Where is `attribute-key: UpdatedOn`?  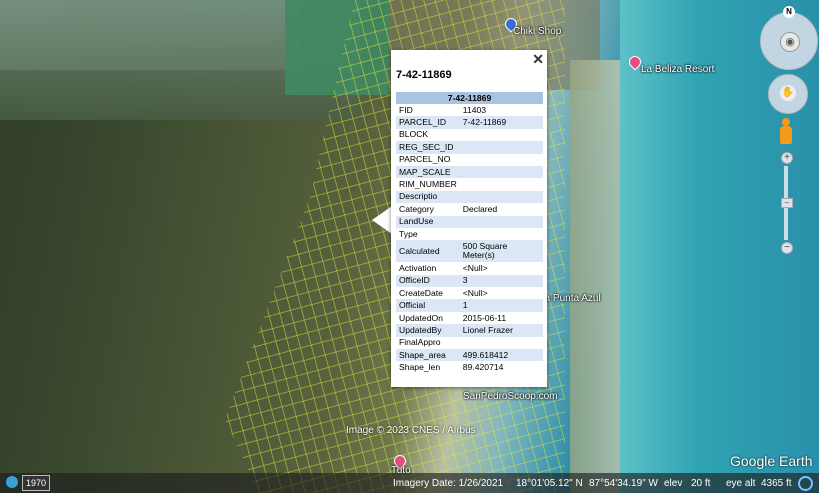 attribute-key: UpdatedOn is located at coordinates (421, 317).